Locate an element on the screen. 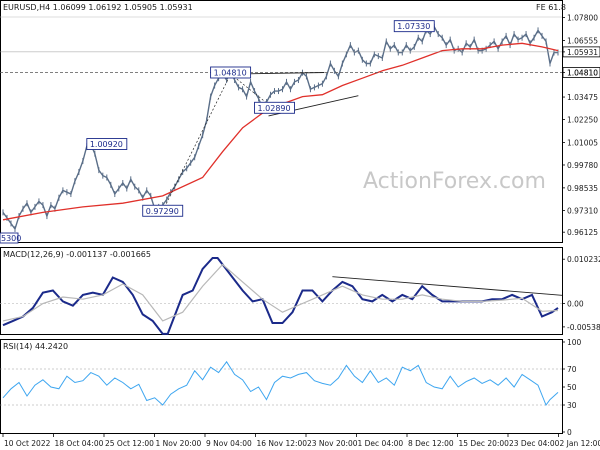 The width and height of the screenshot is (600, 450). x-tick-4: 9 Nov 04:00 is located at coordinates (229, 443).